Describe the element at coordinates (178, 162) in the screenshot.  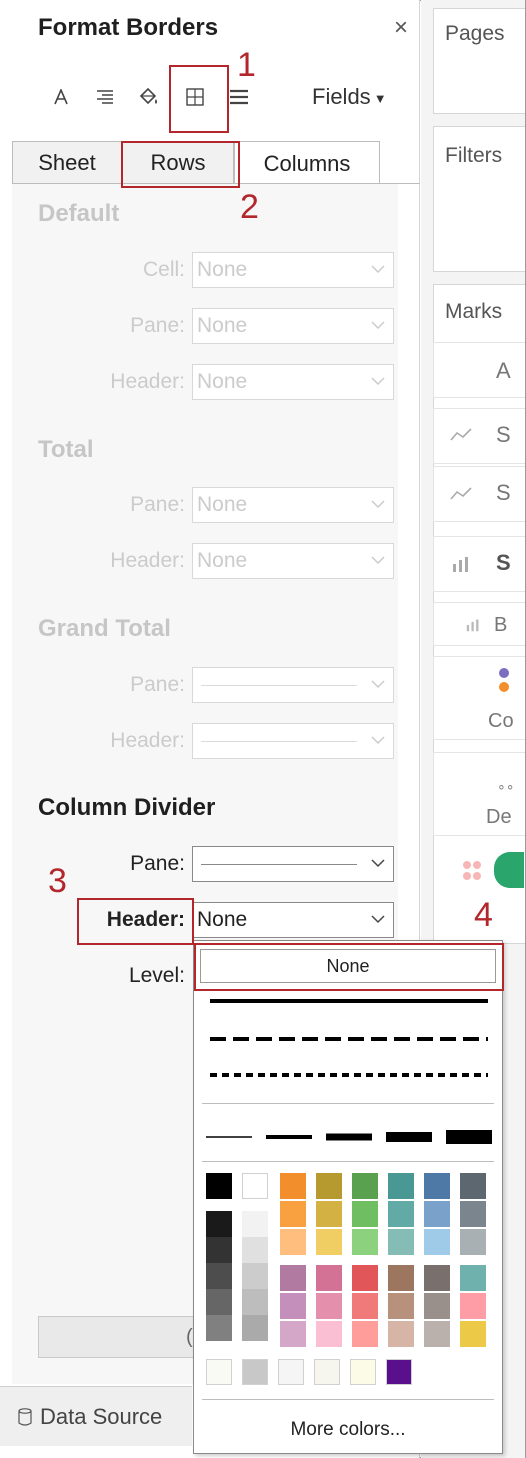
I see `tab-rows: Rows` at that location.